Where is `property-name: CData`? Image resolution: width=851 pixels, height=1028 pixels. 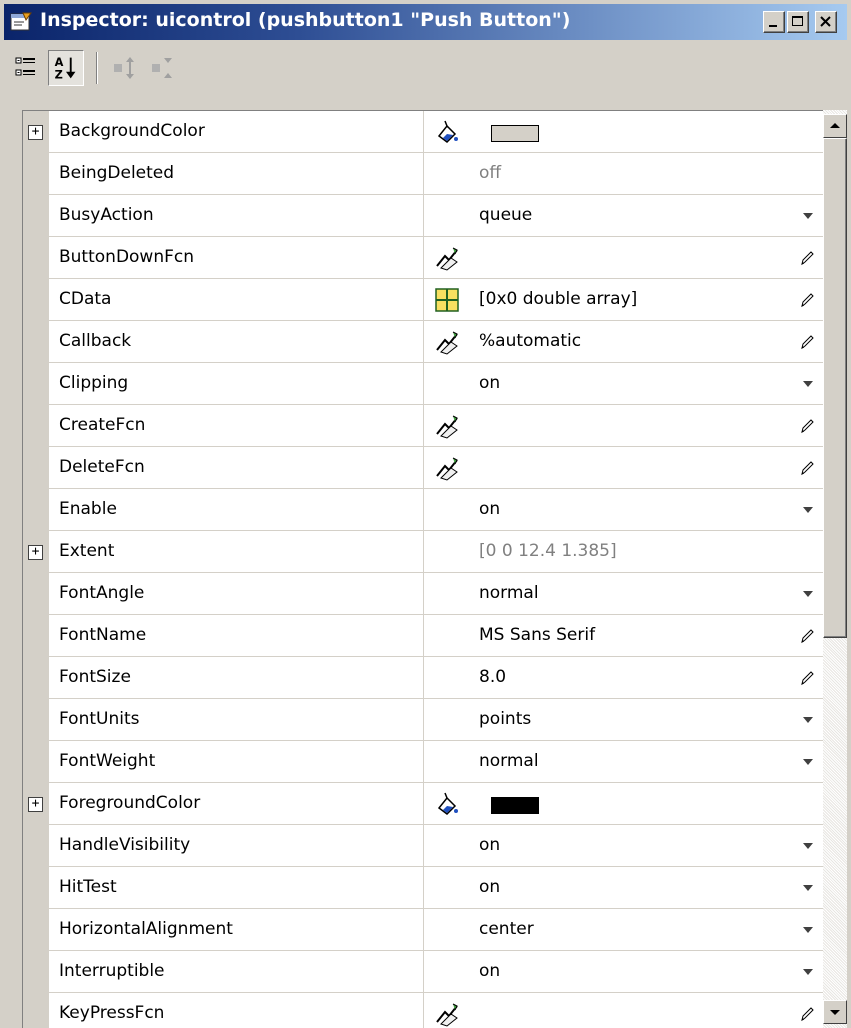
property-name: CData is located at coordinates (236, 300).